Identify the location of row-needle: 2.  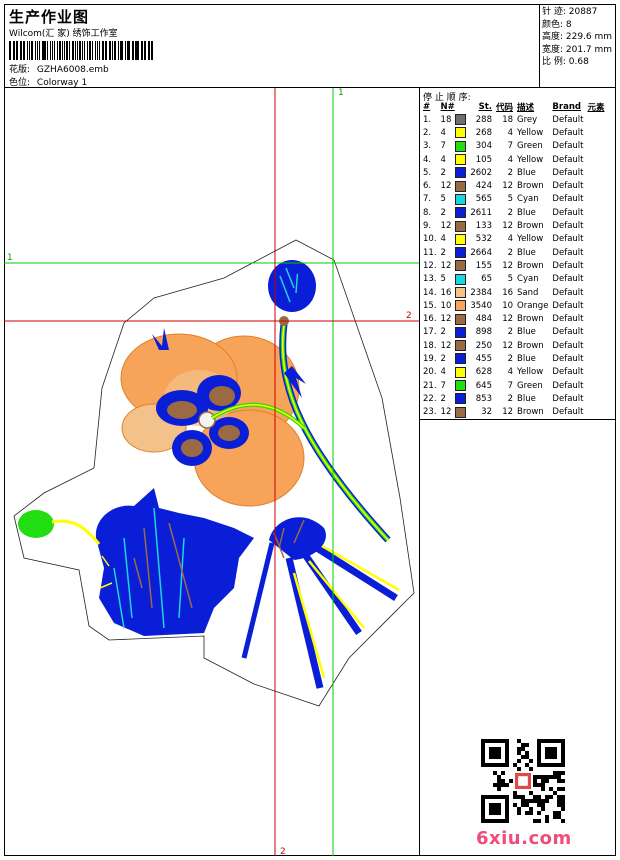
(443, 398).